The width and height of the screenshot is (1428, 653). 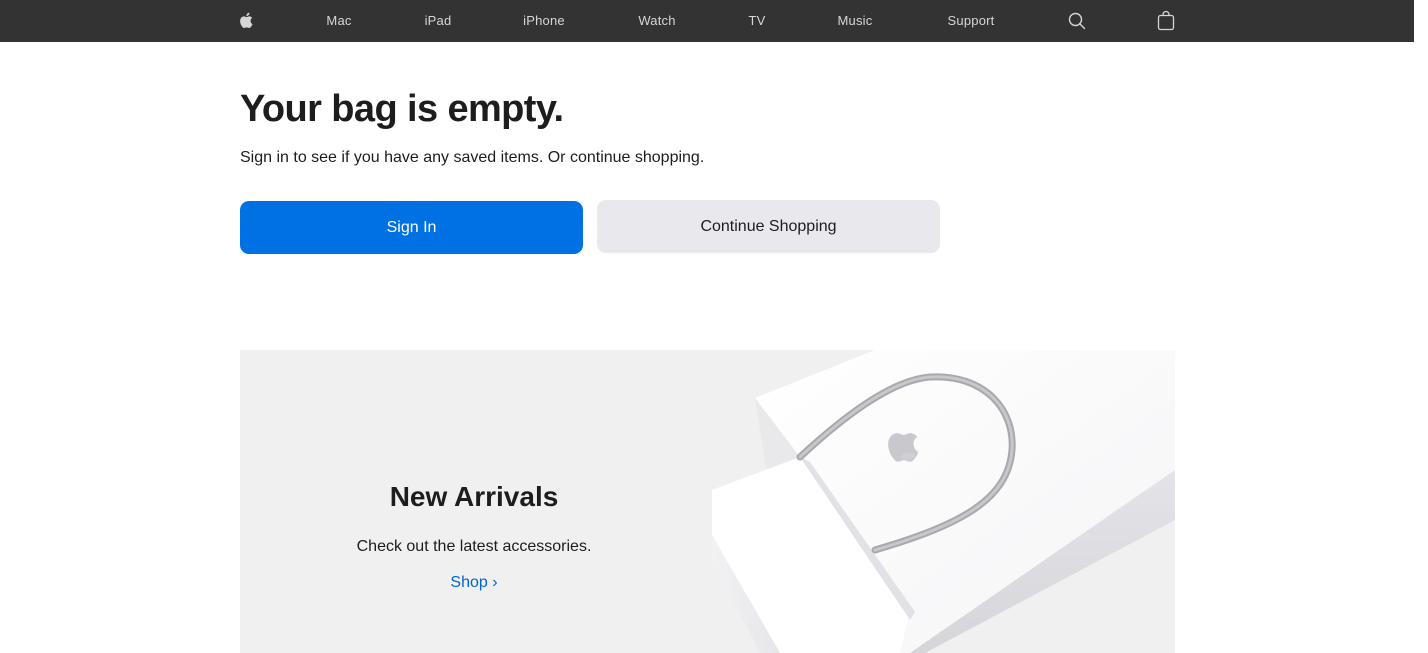 I want to click on nav-item-watch: Watch, so click(x=656, y=21).